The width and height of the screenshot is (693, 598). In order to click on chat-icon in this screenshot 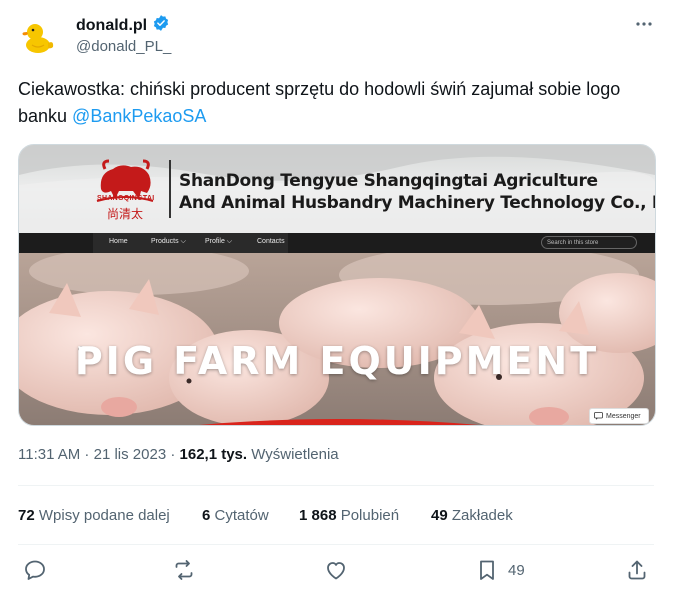, I will do `click(598, 416)`.